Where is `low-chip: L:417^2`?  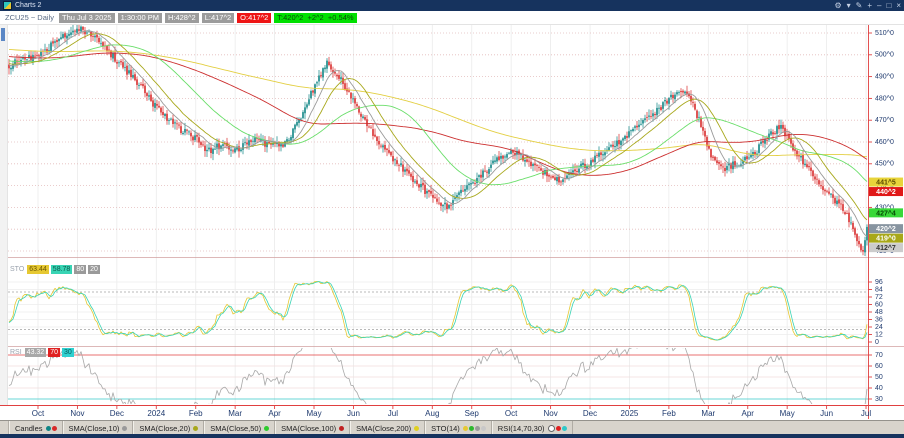 low-chip: L:417^2 is located at coordinates (218, 17).